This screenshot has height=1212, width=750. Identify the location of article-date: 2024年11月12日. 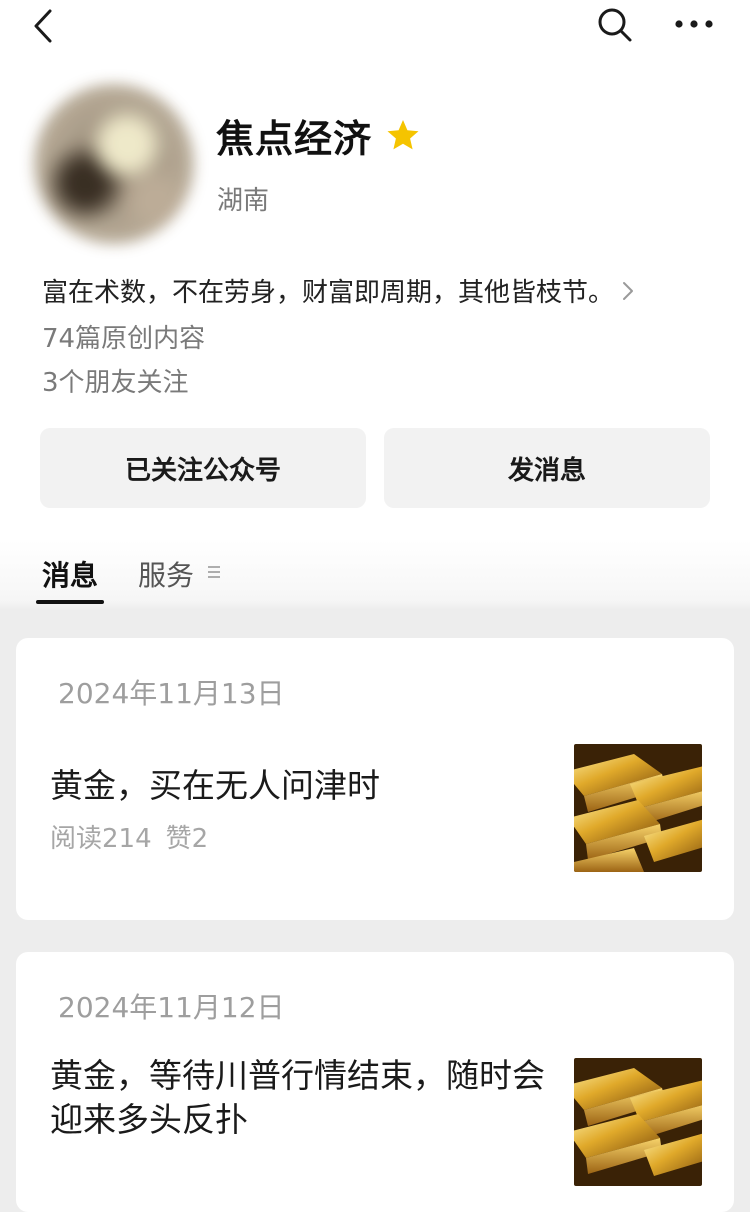
(171, 1007).